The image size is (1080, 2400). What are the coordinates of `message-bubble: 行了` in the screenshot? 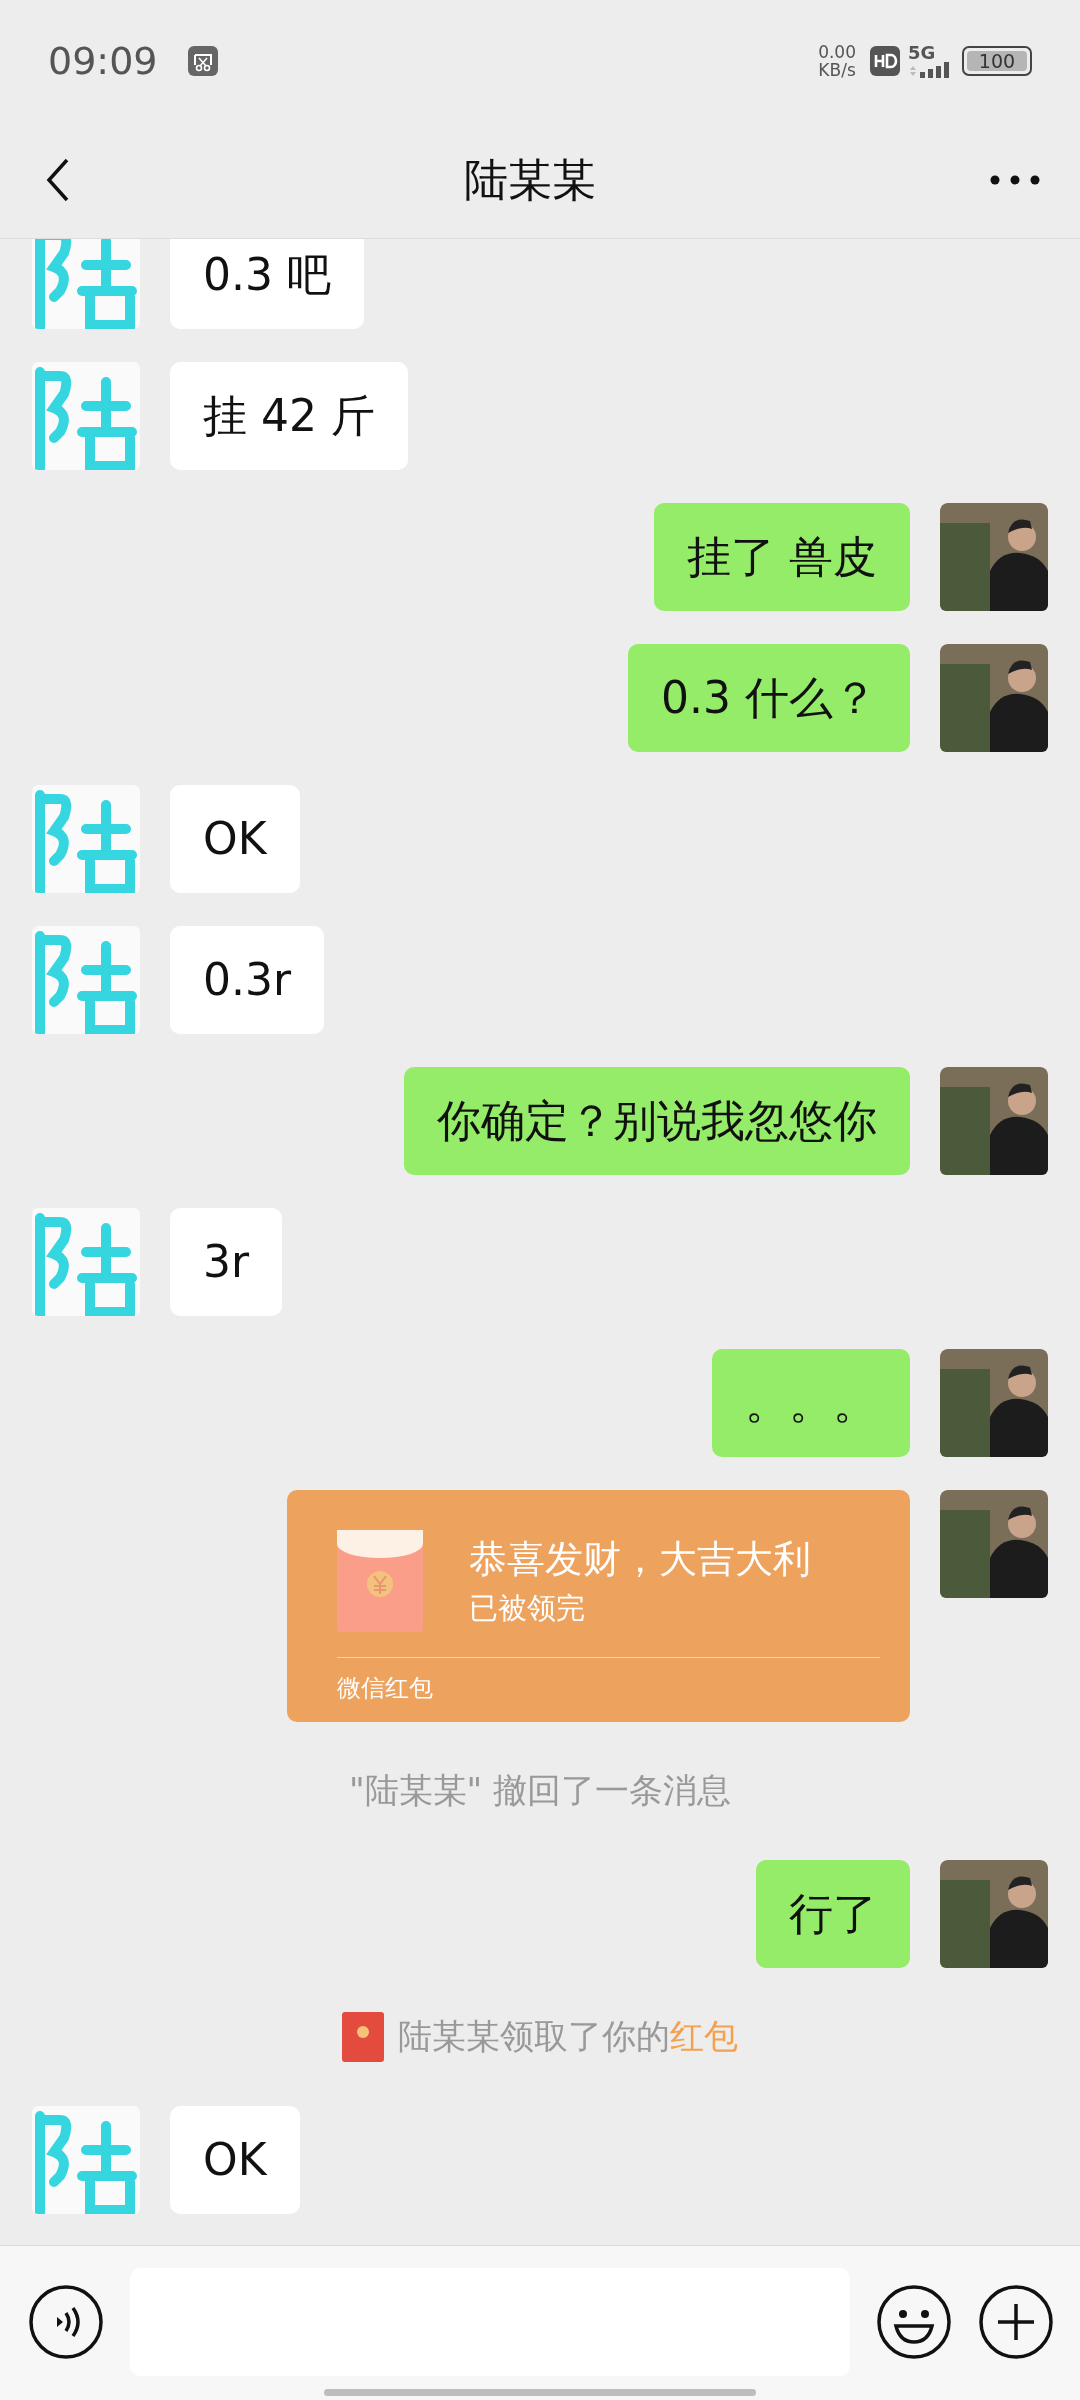 It's located at (833, 1914).